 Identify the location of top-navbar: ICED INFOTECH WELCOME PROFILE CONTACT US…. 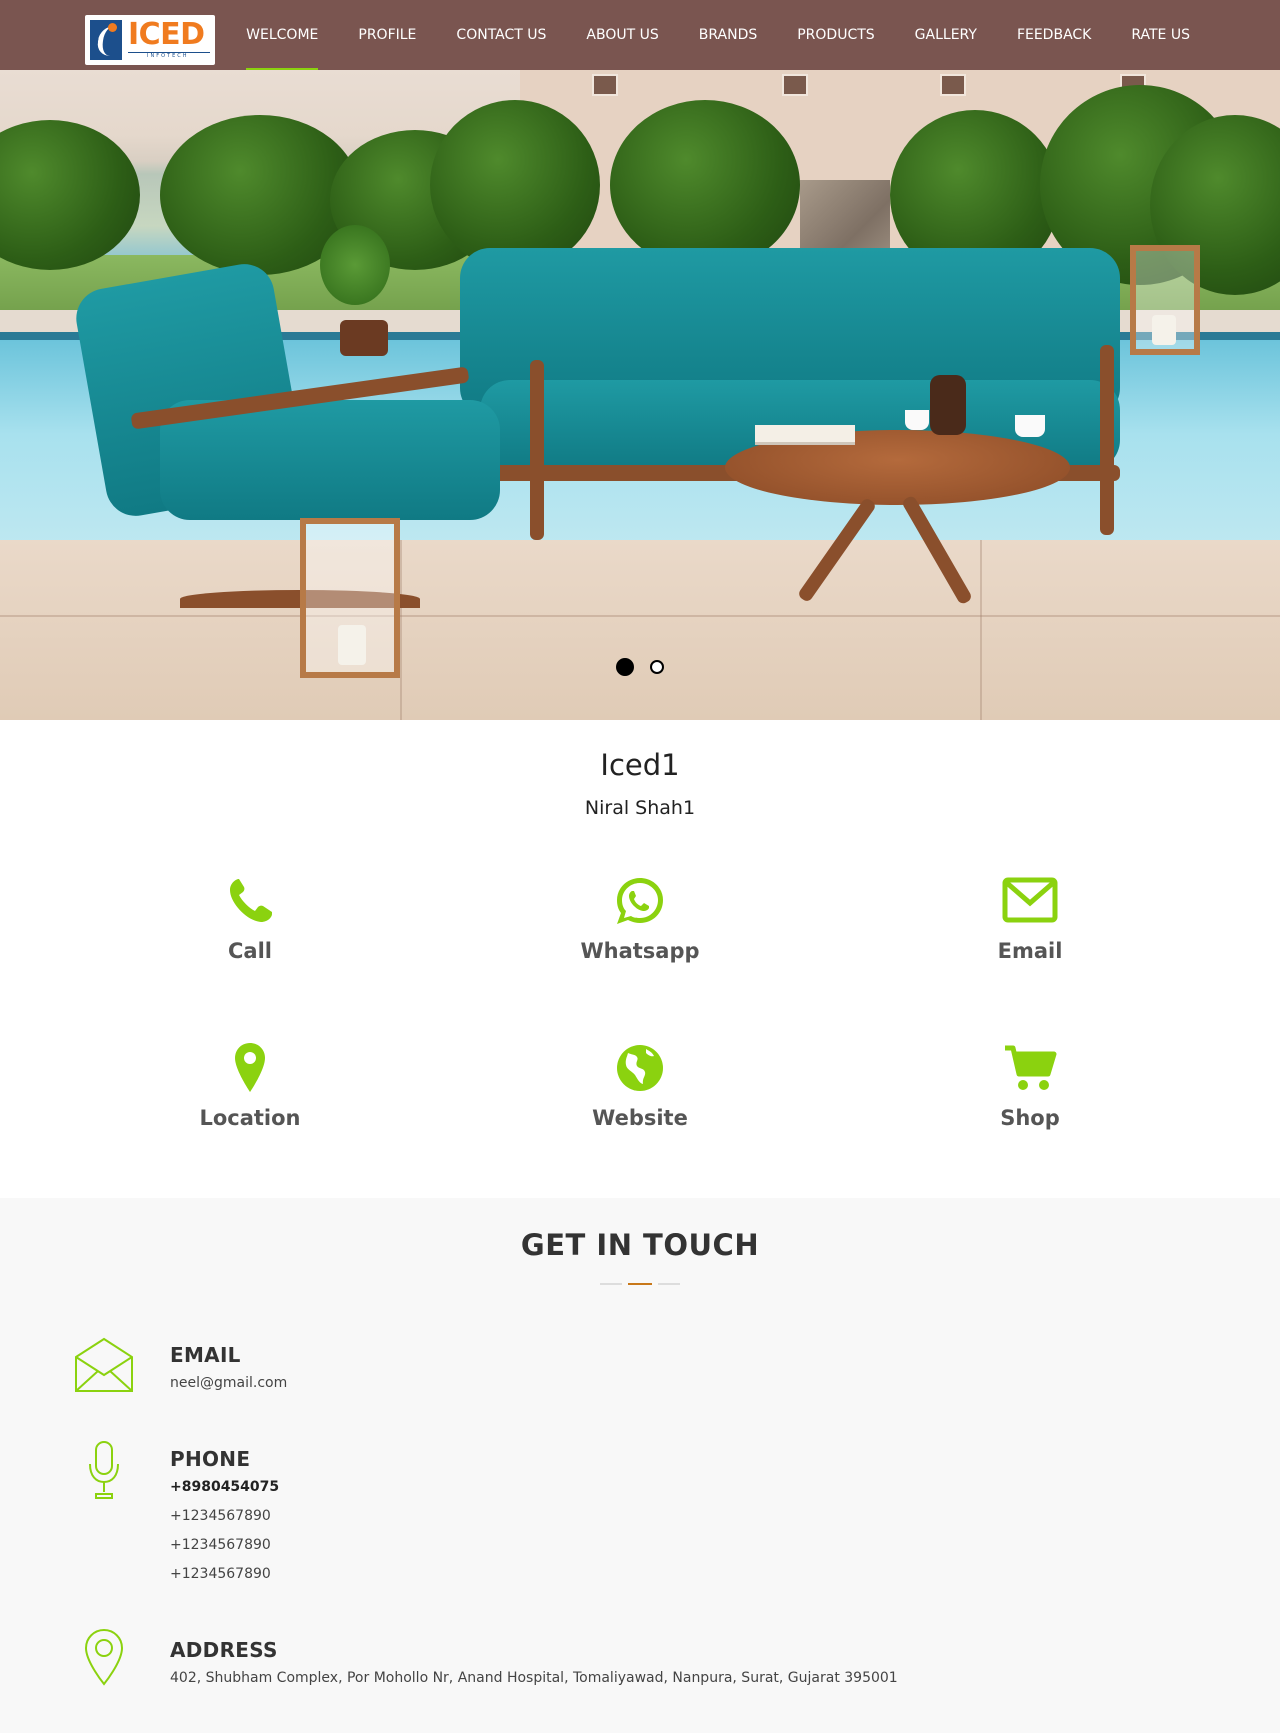
(640, 35).